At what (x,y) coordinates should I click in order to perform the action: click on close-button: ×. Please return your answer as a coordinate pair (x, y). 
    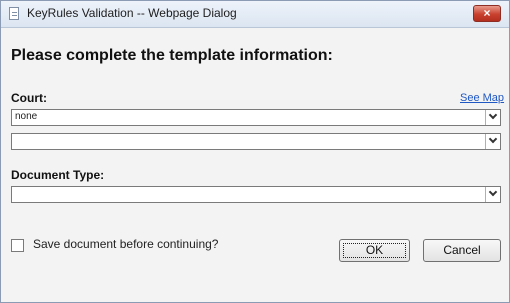
    Looking at the image, I should click on (487, 13).